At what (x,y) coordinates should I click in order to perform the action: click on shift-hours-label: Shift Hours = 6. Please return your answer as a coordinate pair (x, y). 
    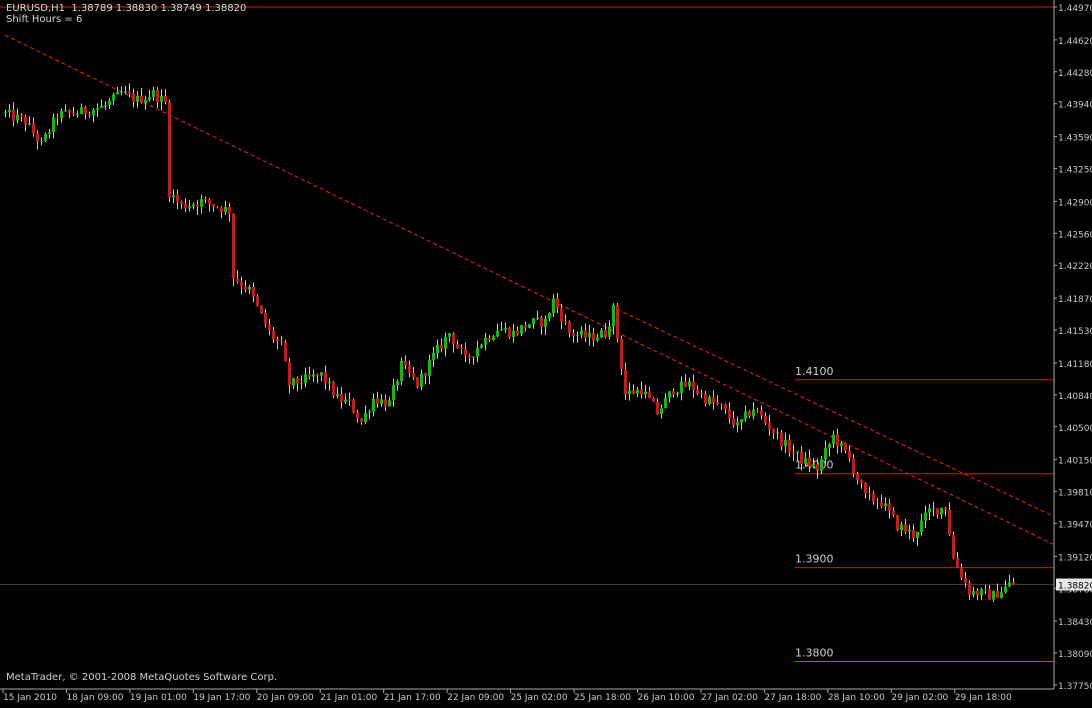
    Looking at the image, I should click on (44, 19).